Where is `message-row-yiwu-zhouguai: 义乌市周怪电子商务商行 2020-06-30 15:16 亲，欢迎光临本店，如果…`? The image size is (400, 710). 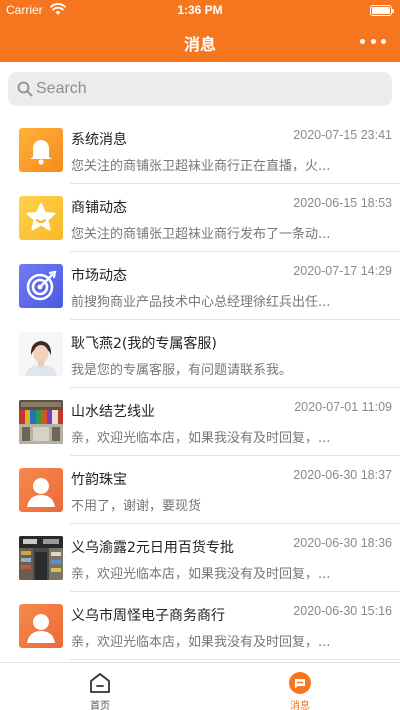 message-row-yiwu-zhouguai: 义乌市周怪电子商务商行 2020-06-30 15:16 亲，欢迎光临本店，如果… is located at coordinates (200, 626).